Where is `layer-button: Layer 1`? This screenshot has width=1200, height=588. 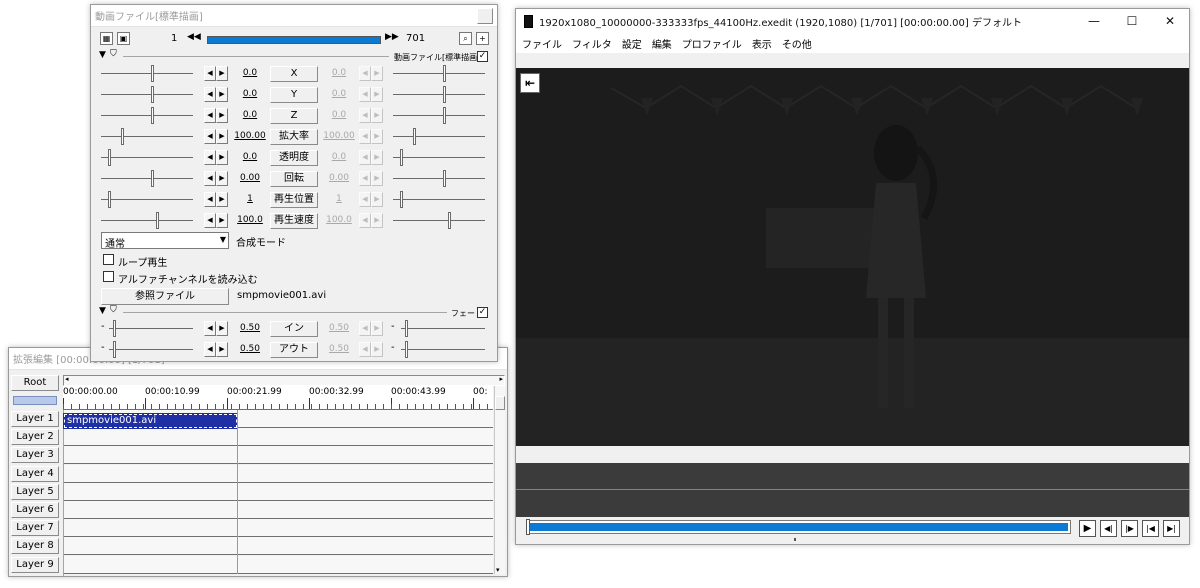 layer-button: Layer 1 is located at coordinates (35, 419).